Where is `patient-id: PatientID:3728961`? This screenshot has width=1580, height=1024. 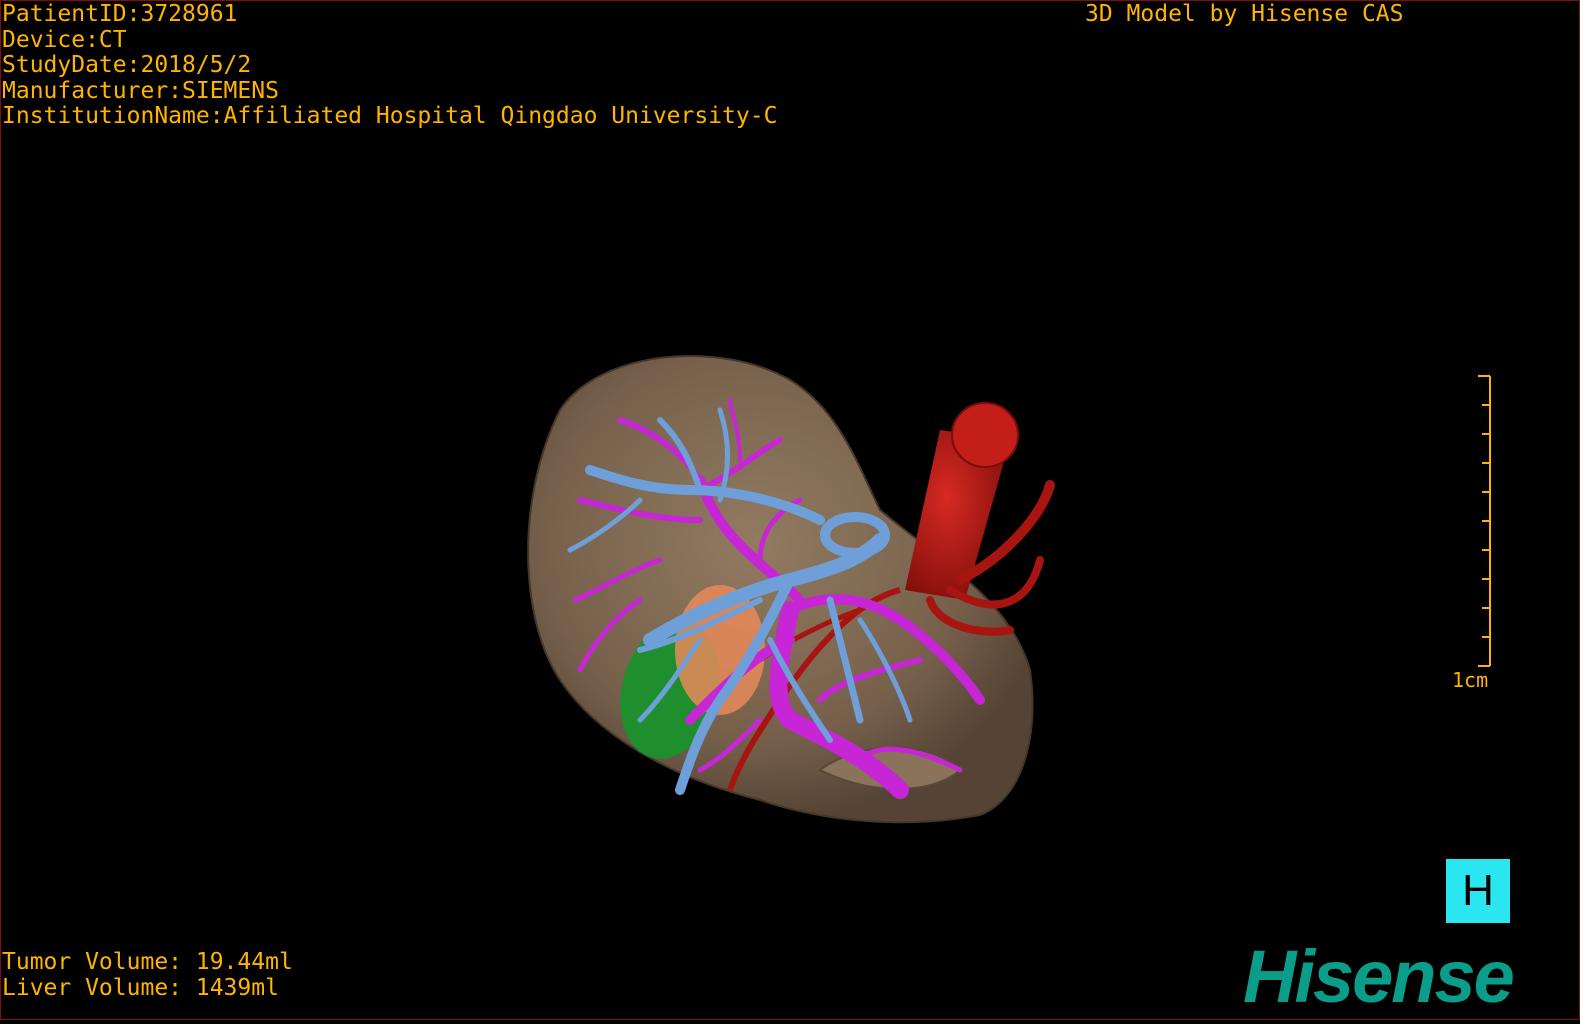
patient-id: PatientID:3728961 is located at coordinates (120, 14).